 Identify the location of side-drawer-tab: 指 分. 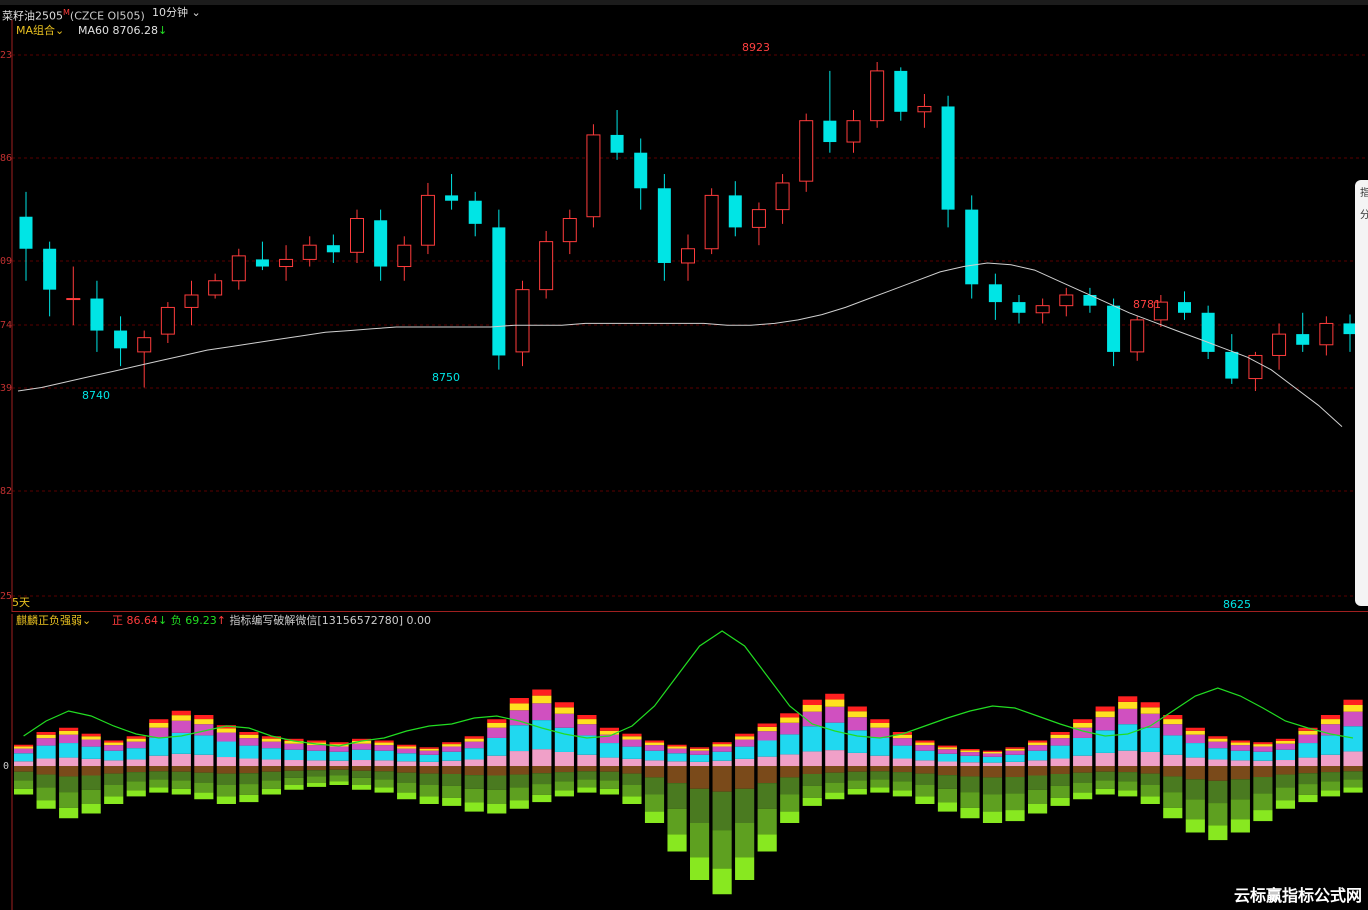
(1361, 393).